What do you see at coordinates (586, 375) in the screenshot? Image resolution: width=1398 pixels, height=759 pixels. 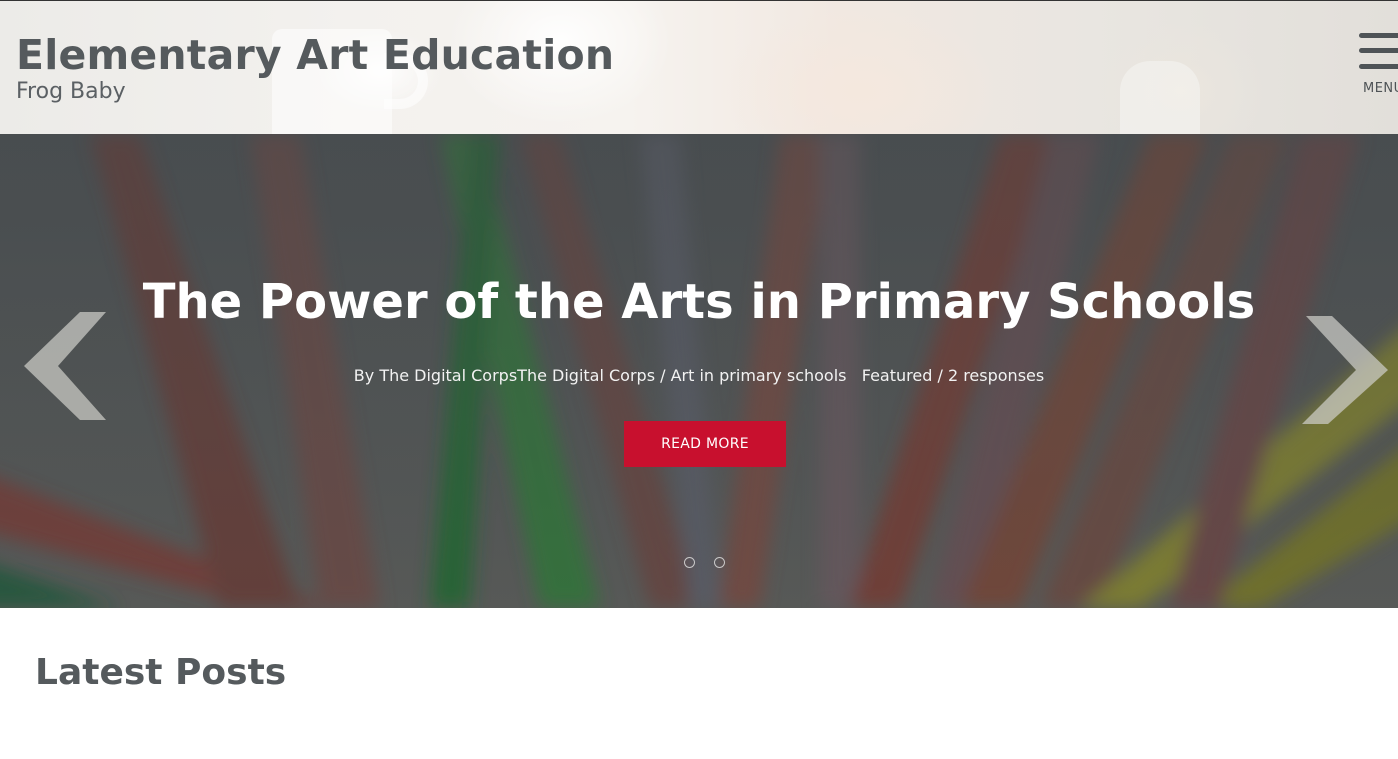 I see `meta-author-name: The Digital Corps` at bounding box center [586, 375].